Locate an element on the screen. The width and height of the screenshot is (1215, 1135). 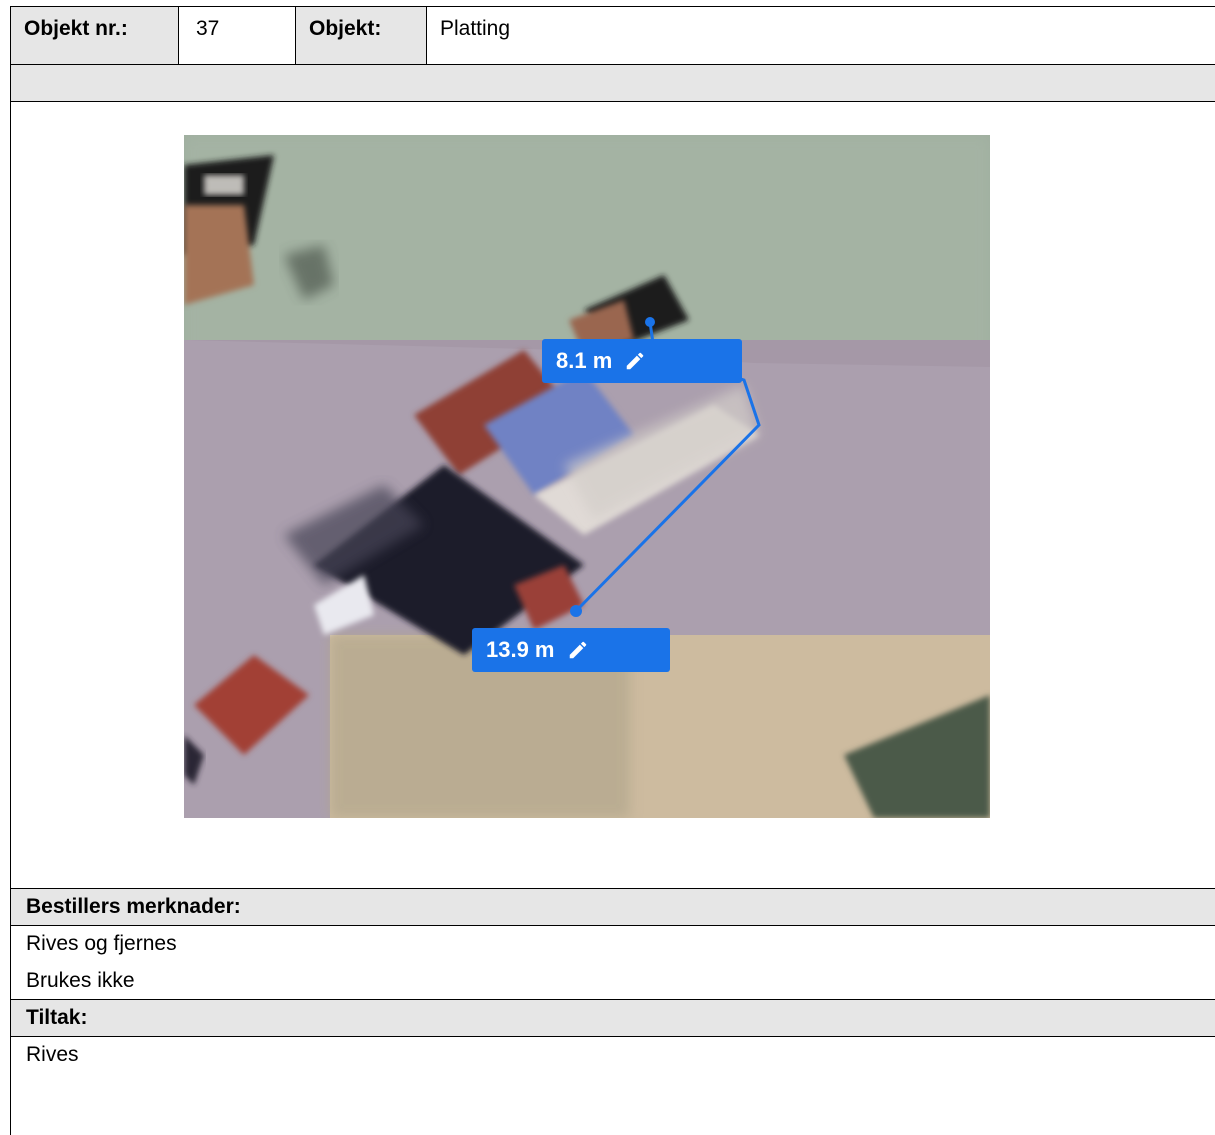
objekt-value: Platting is located at coordinates (475, 28).